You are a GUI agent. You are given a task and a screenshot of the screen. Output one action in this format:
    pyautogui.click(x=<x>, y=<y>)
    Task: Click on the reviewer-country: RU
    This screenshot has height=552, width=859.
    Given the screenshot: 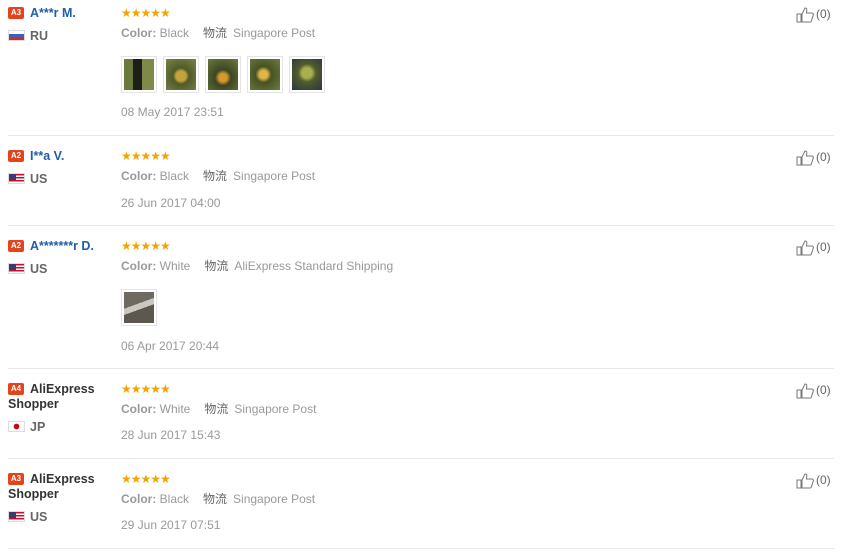 What is the action you would take?
    pyautogui.click(x=60, y=36)
    